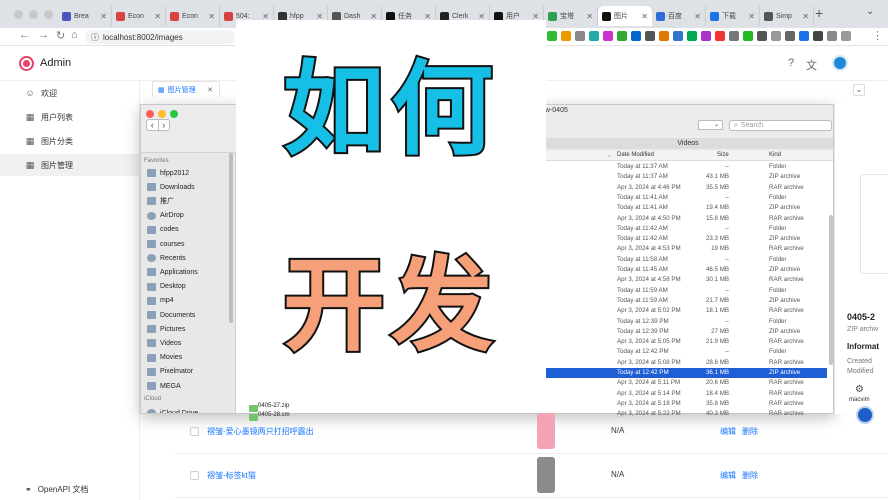 The image size is (888, 500). What do you see at coordinates (85, 16) in the screenshot?
I see `browser-tab: Brea ✕` at bounding box center [85, 16].